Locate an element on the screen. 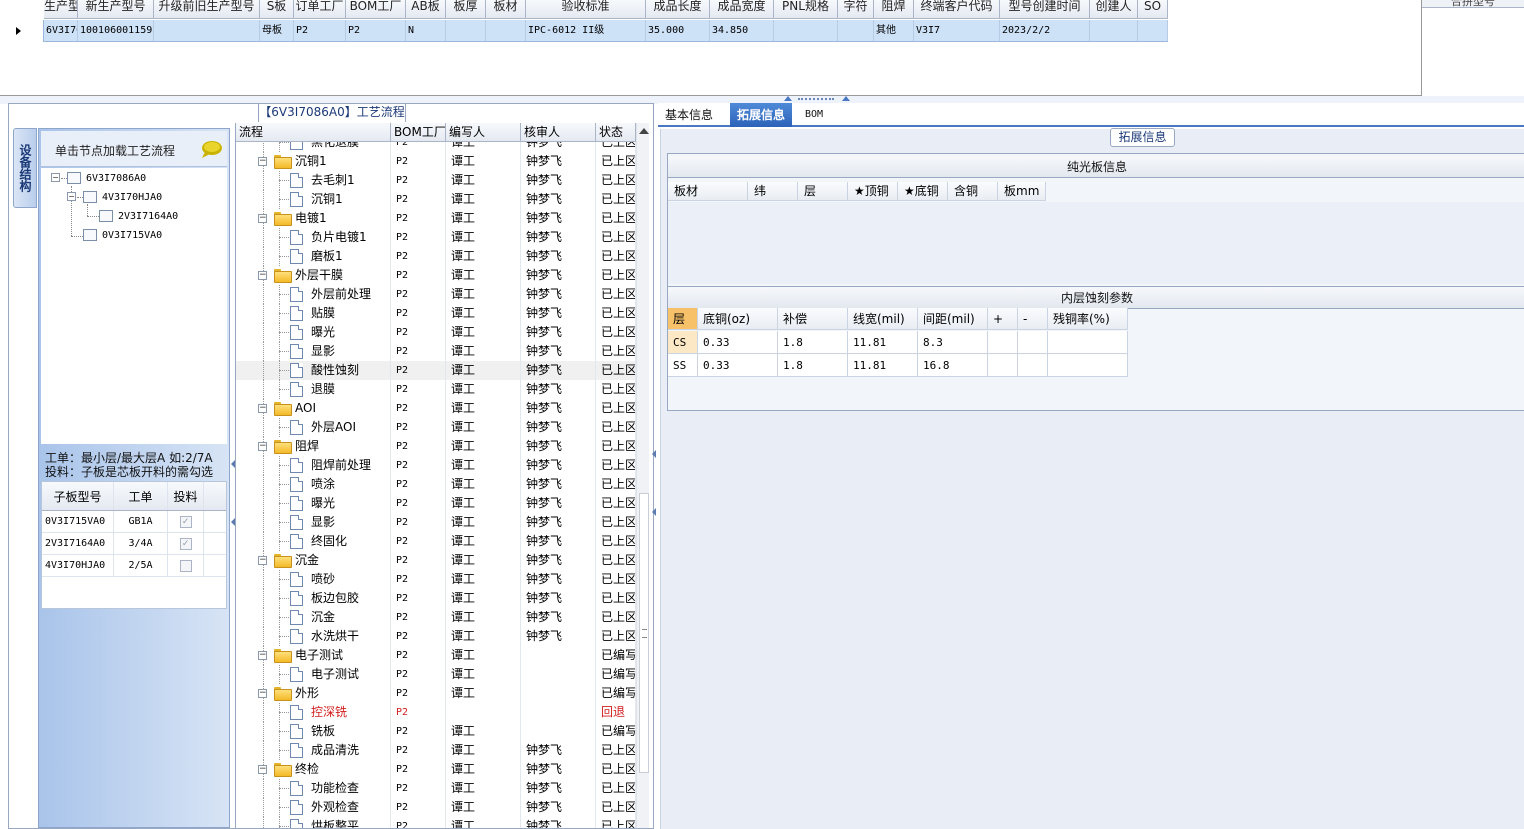 Image resolution: width=1524 pixels, height=829 pixels. top-col-header: 板材 is located at coordinates (506, 9).